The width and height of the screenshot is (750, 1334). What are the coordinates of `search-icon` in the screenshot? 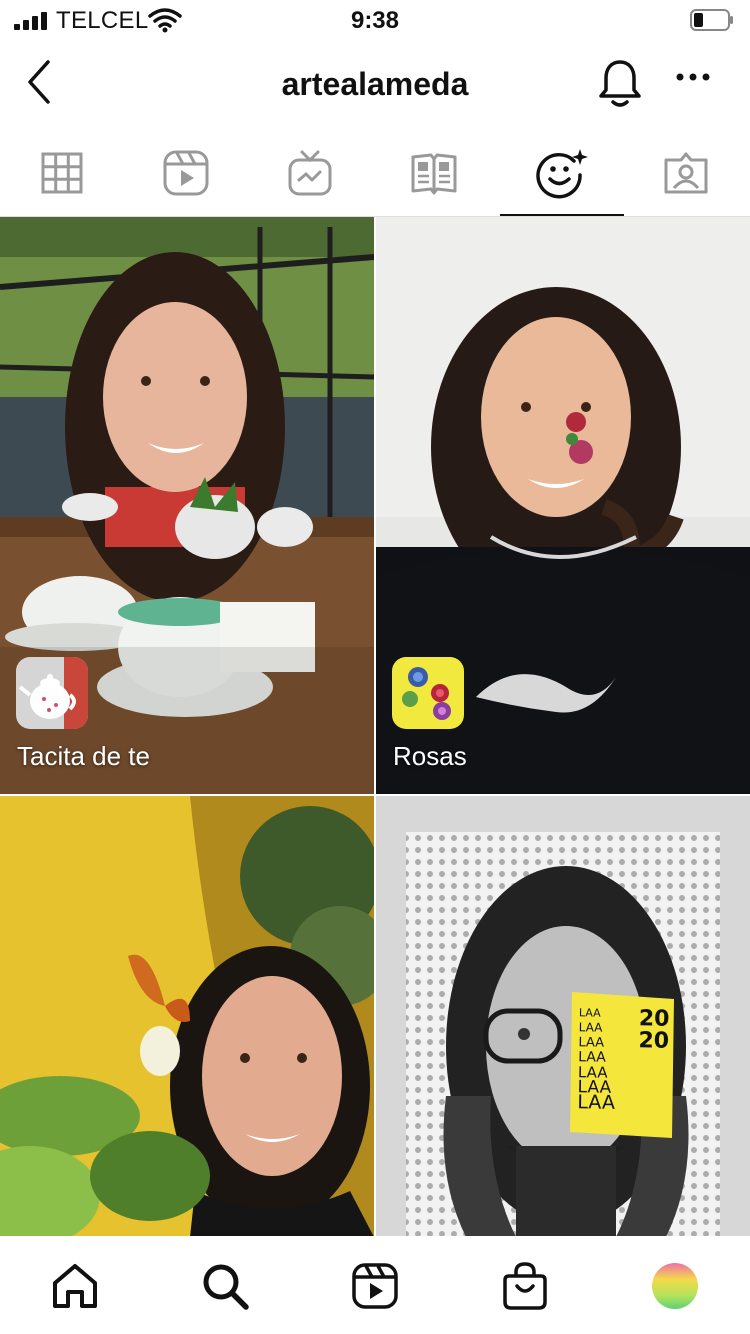 It's located at (226, 1287).